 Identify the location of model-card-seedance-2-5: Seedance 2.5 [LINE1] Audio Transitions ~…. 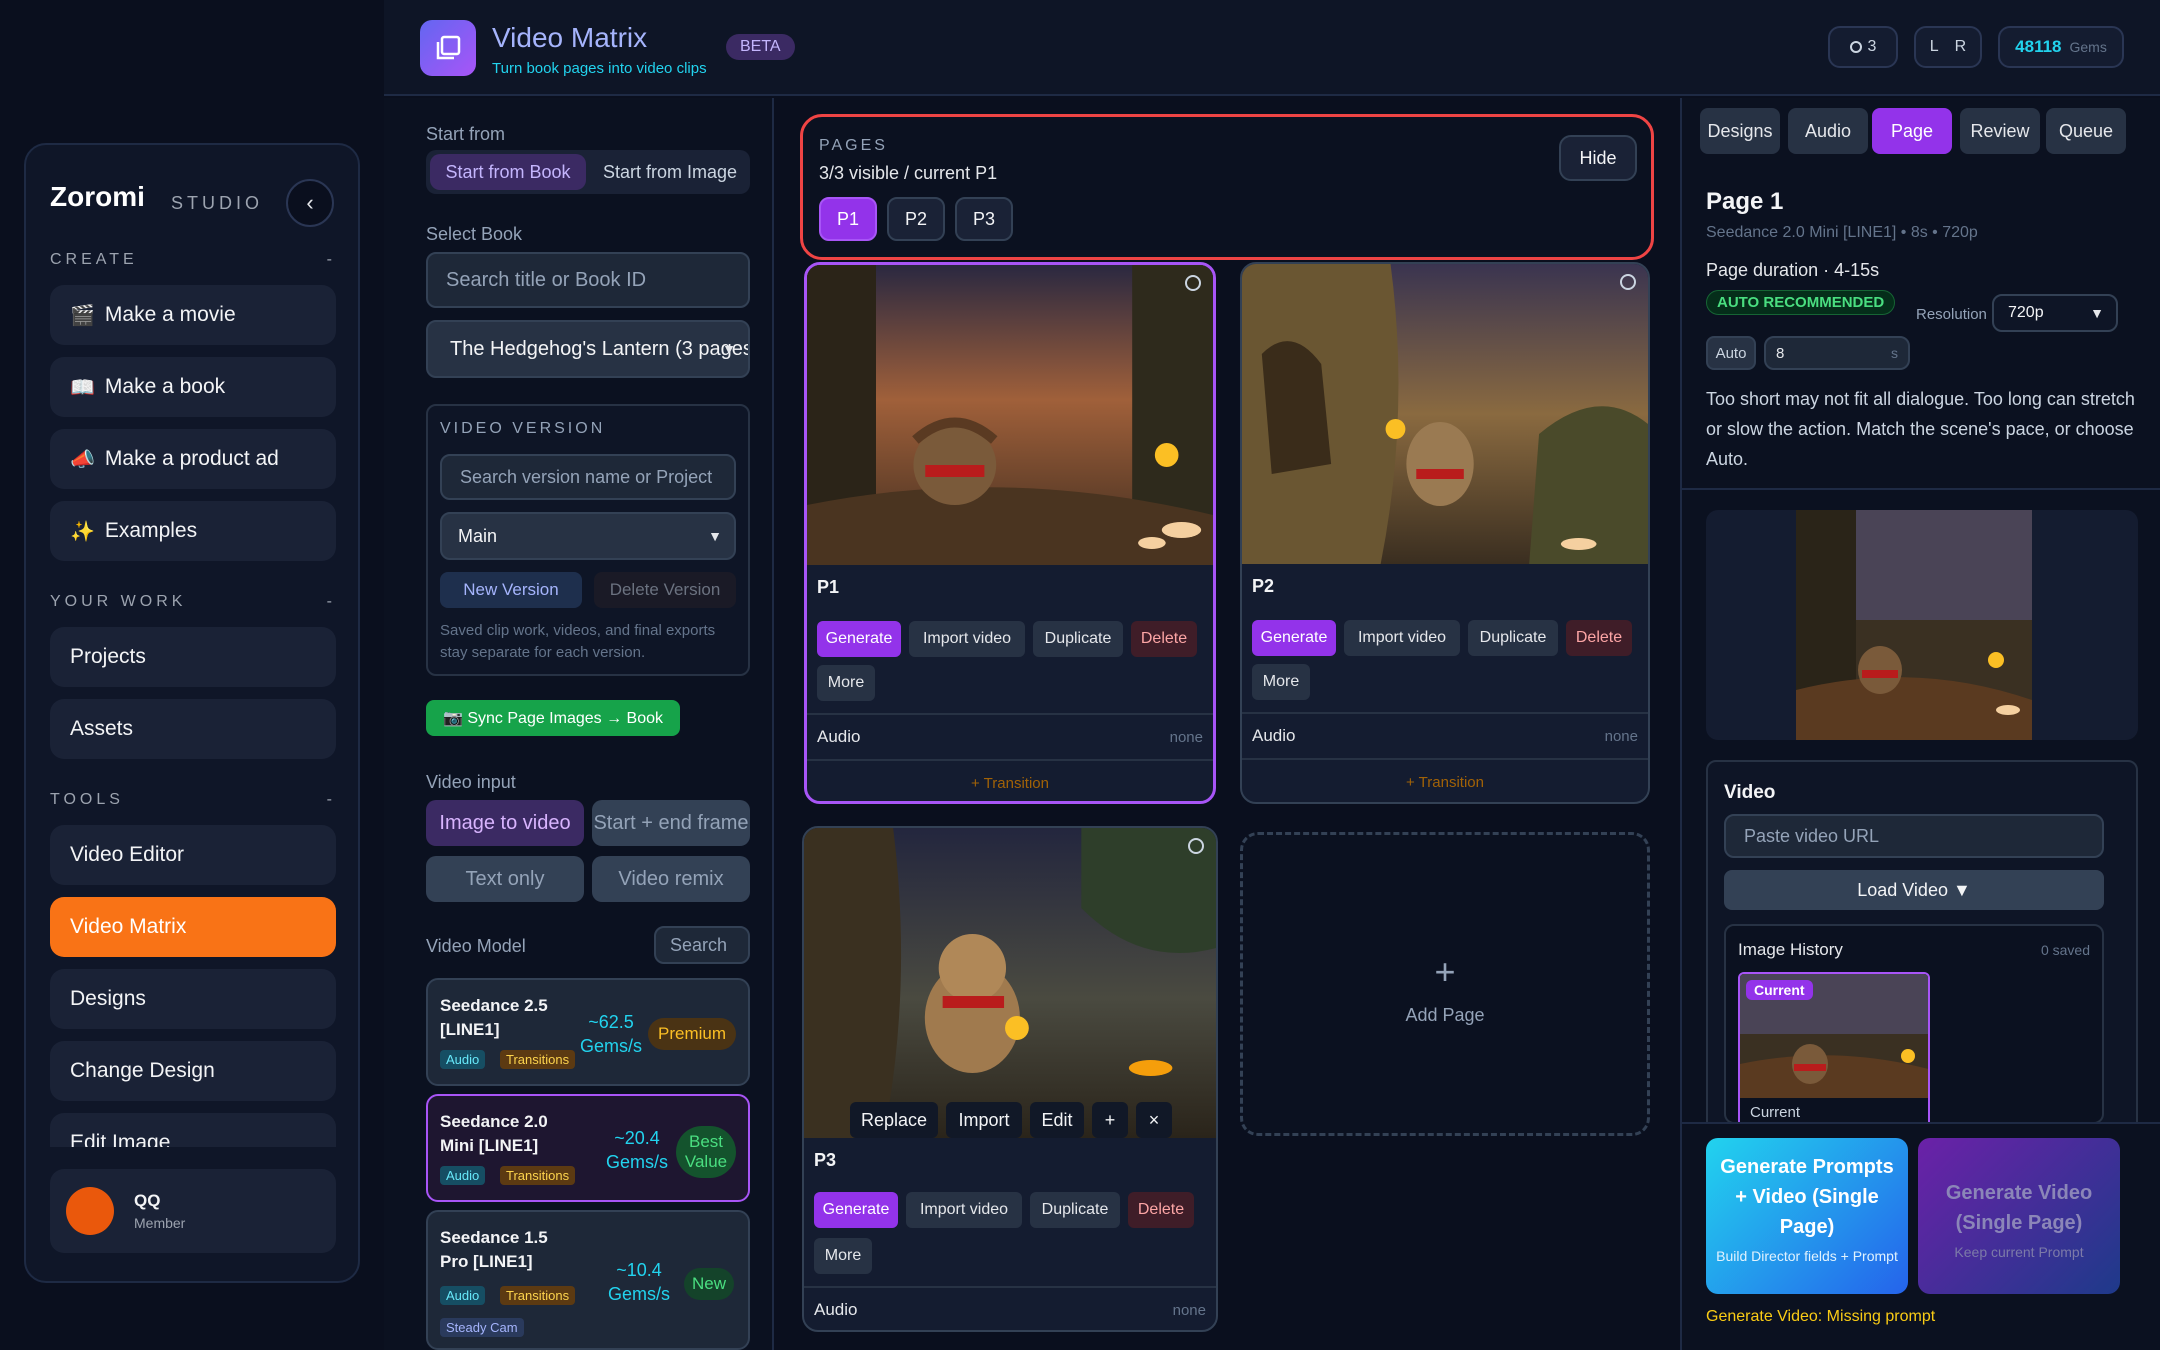
(588, 1032).